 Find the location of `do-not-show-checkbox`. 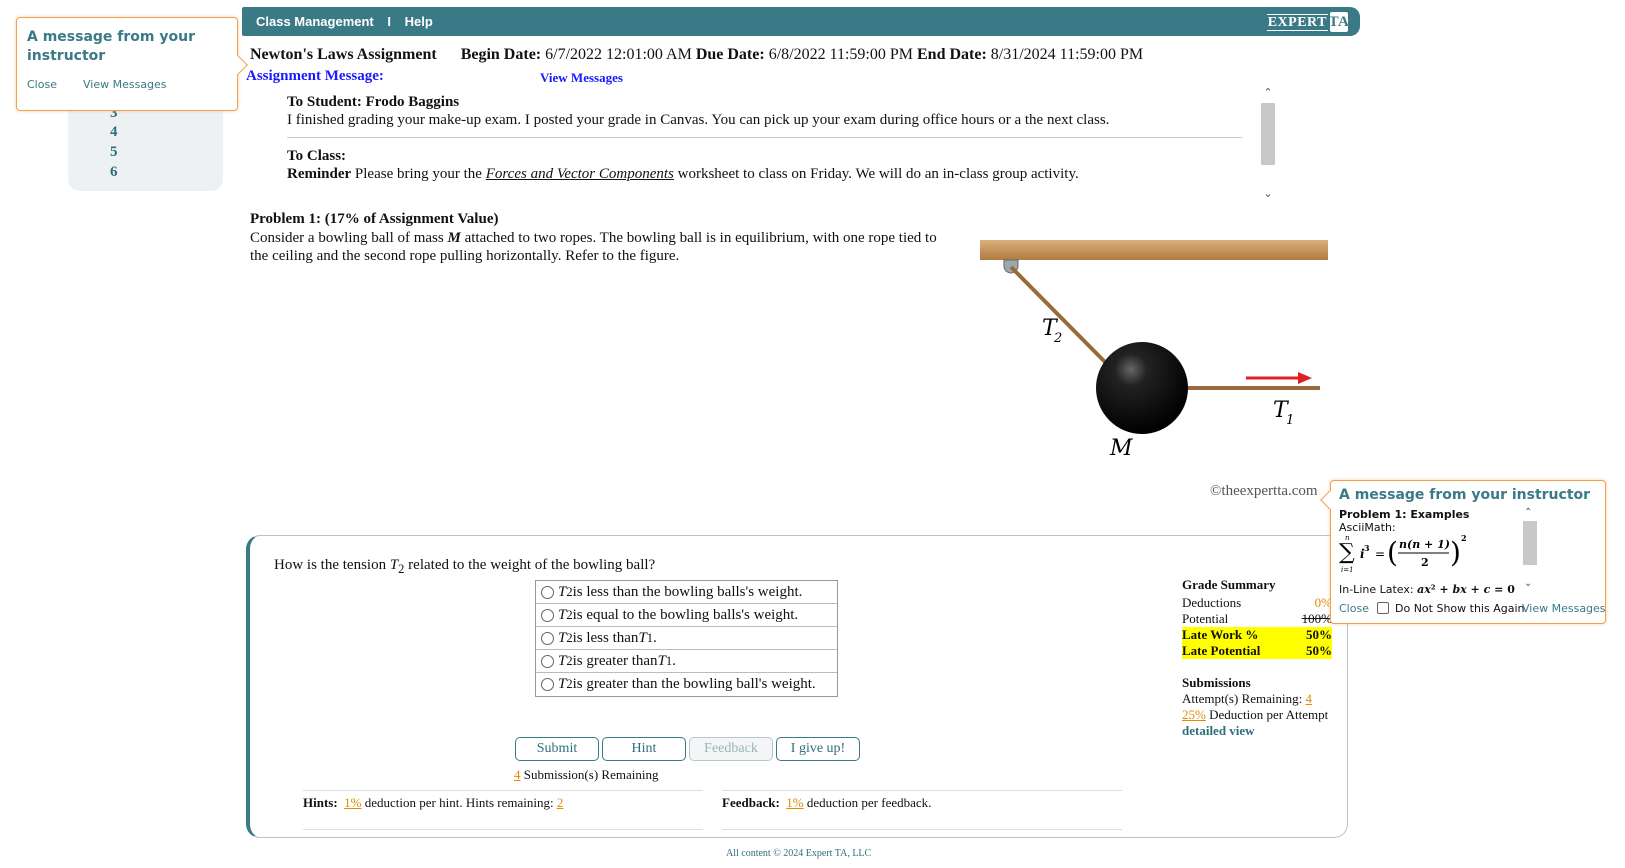

do-not-show-checkbox is located at coordinates (1383, 608).